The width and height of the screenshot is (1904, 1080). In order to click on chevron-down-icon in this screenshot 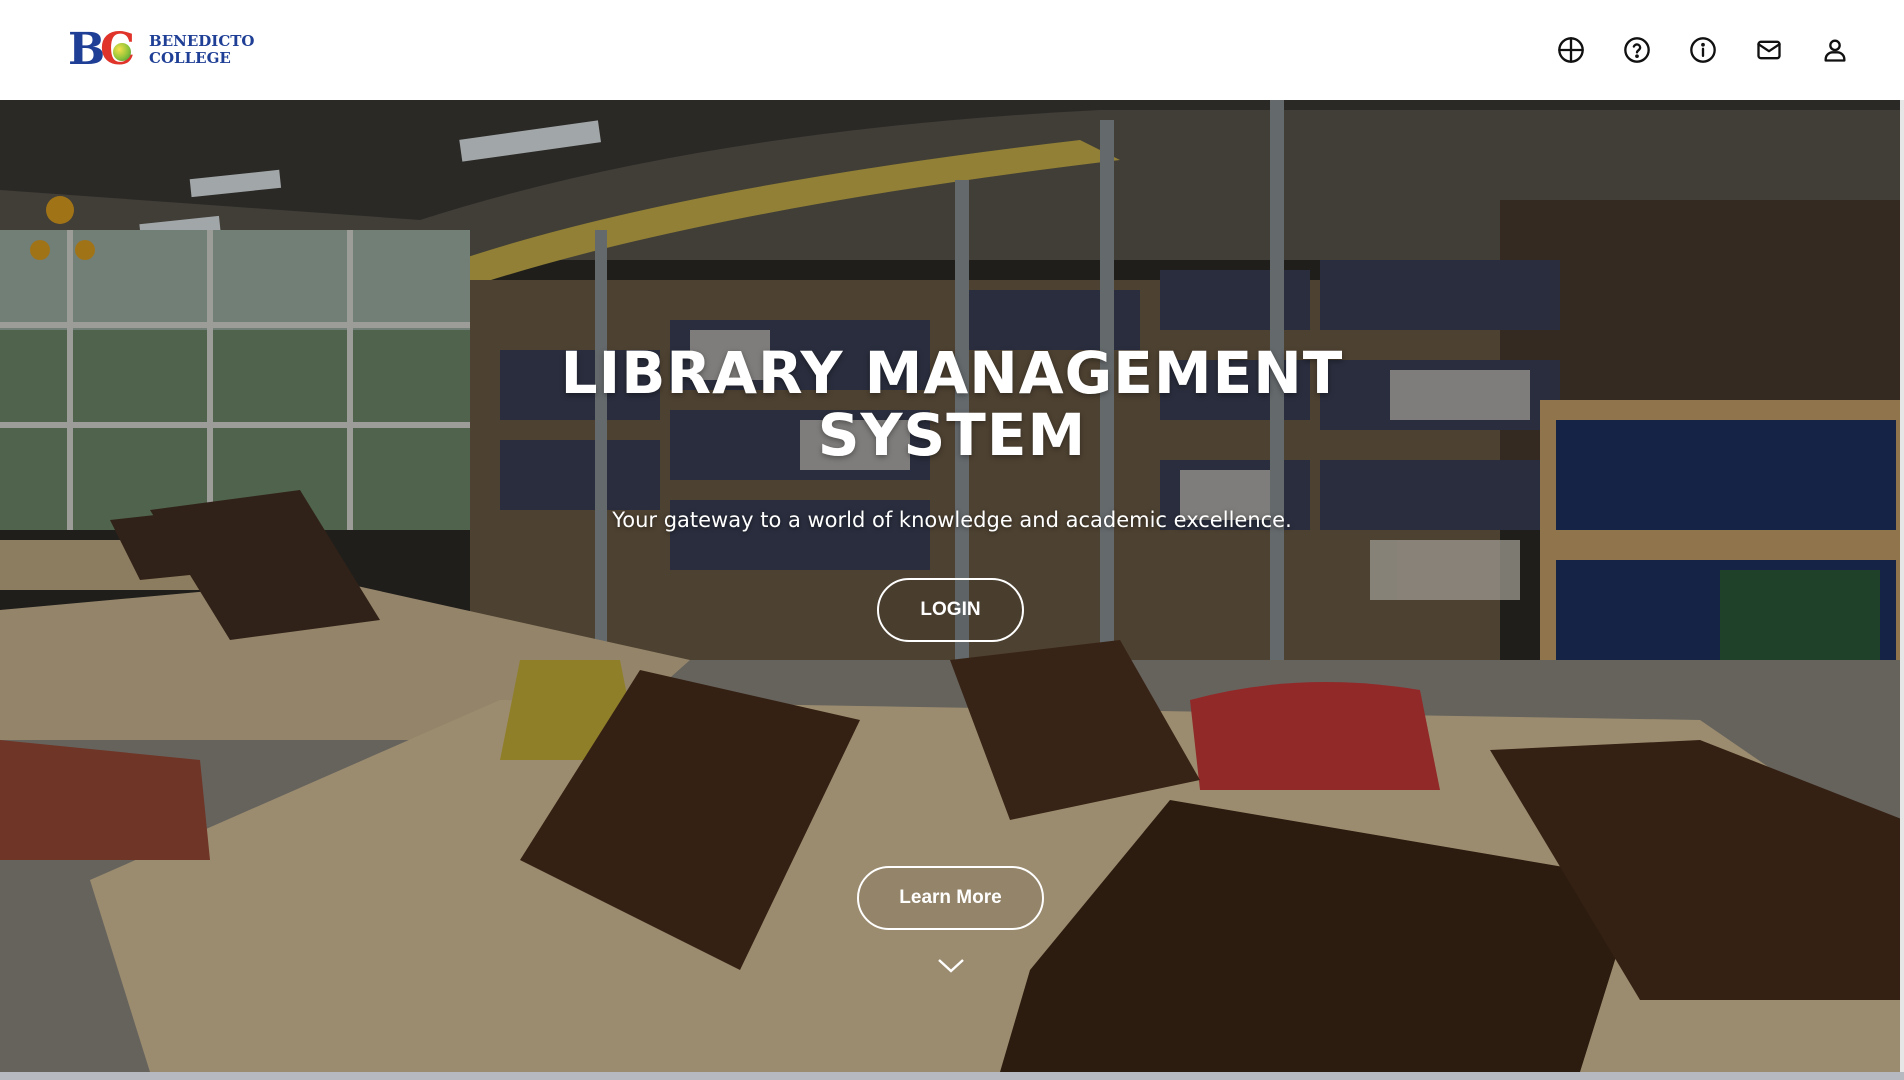, I will do `click(951, 966)`.